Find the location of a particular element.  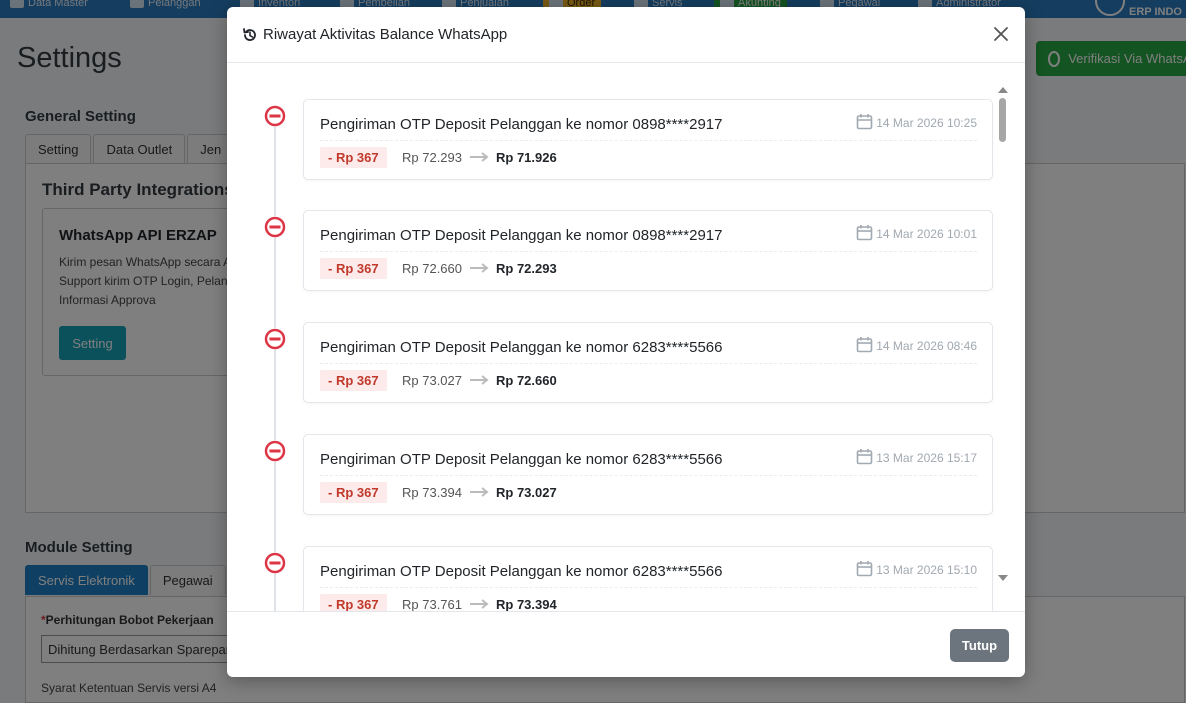

balance-change: Rp 73.761 Rp 73.394 is located at coordinates (479, 604).